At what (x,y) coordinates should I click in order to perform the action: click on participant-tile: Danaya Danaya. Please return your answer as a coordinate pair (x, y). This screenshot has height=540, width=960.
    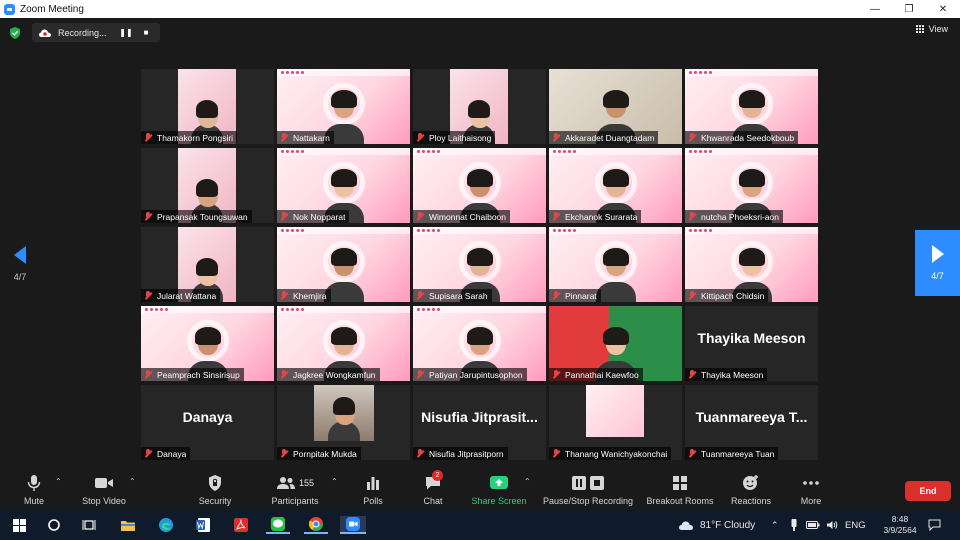
    Looking at the image, I should click on (207, 422).